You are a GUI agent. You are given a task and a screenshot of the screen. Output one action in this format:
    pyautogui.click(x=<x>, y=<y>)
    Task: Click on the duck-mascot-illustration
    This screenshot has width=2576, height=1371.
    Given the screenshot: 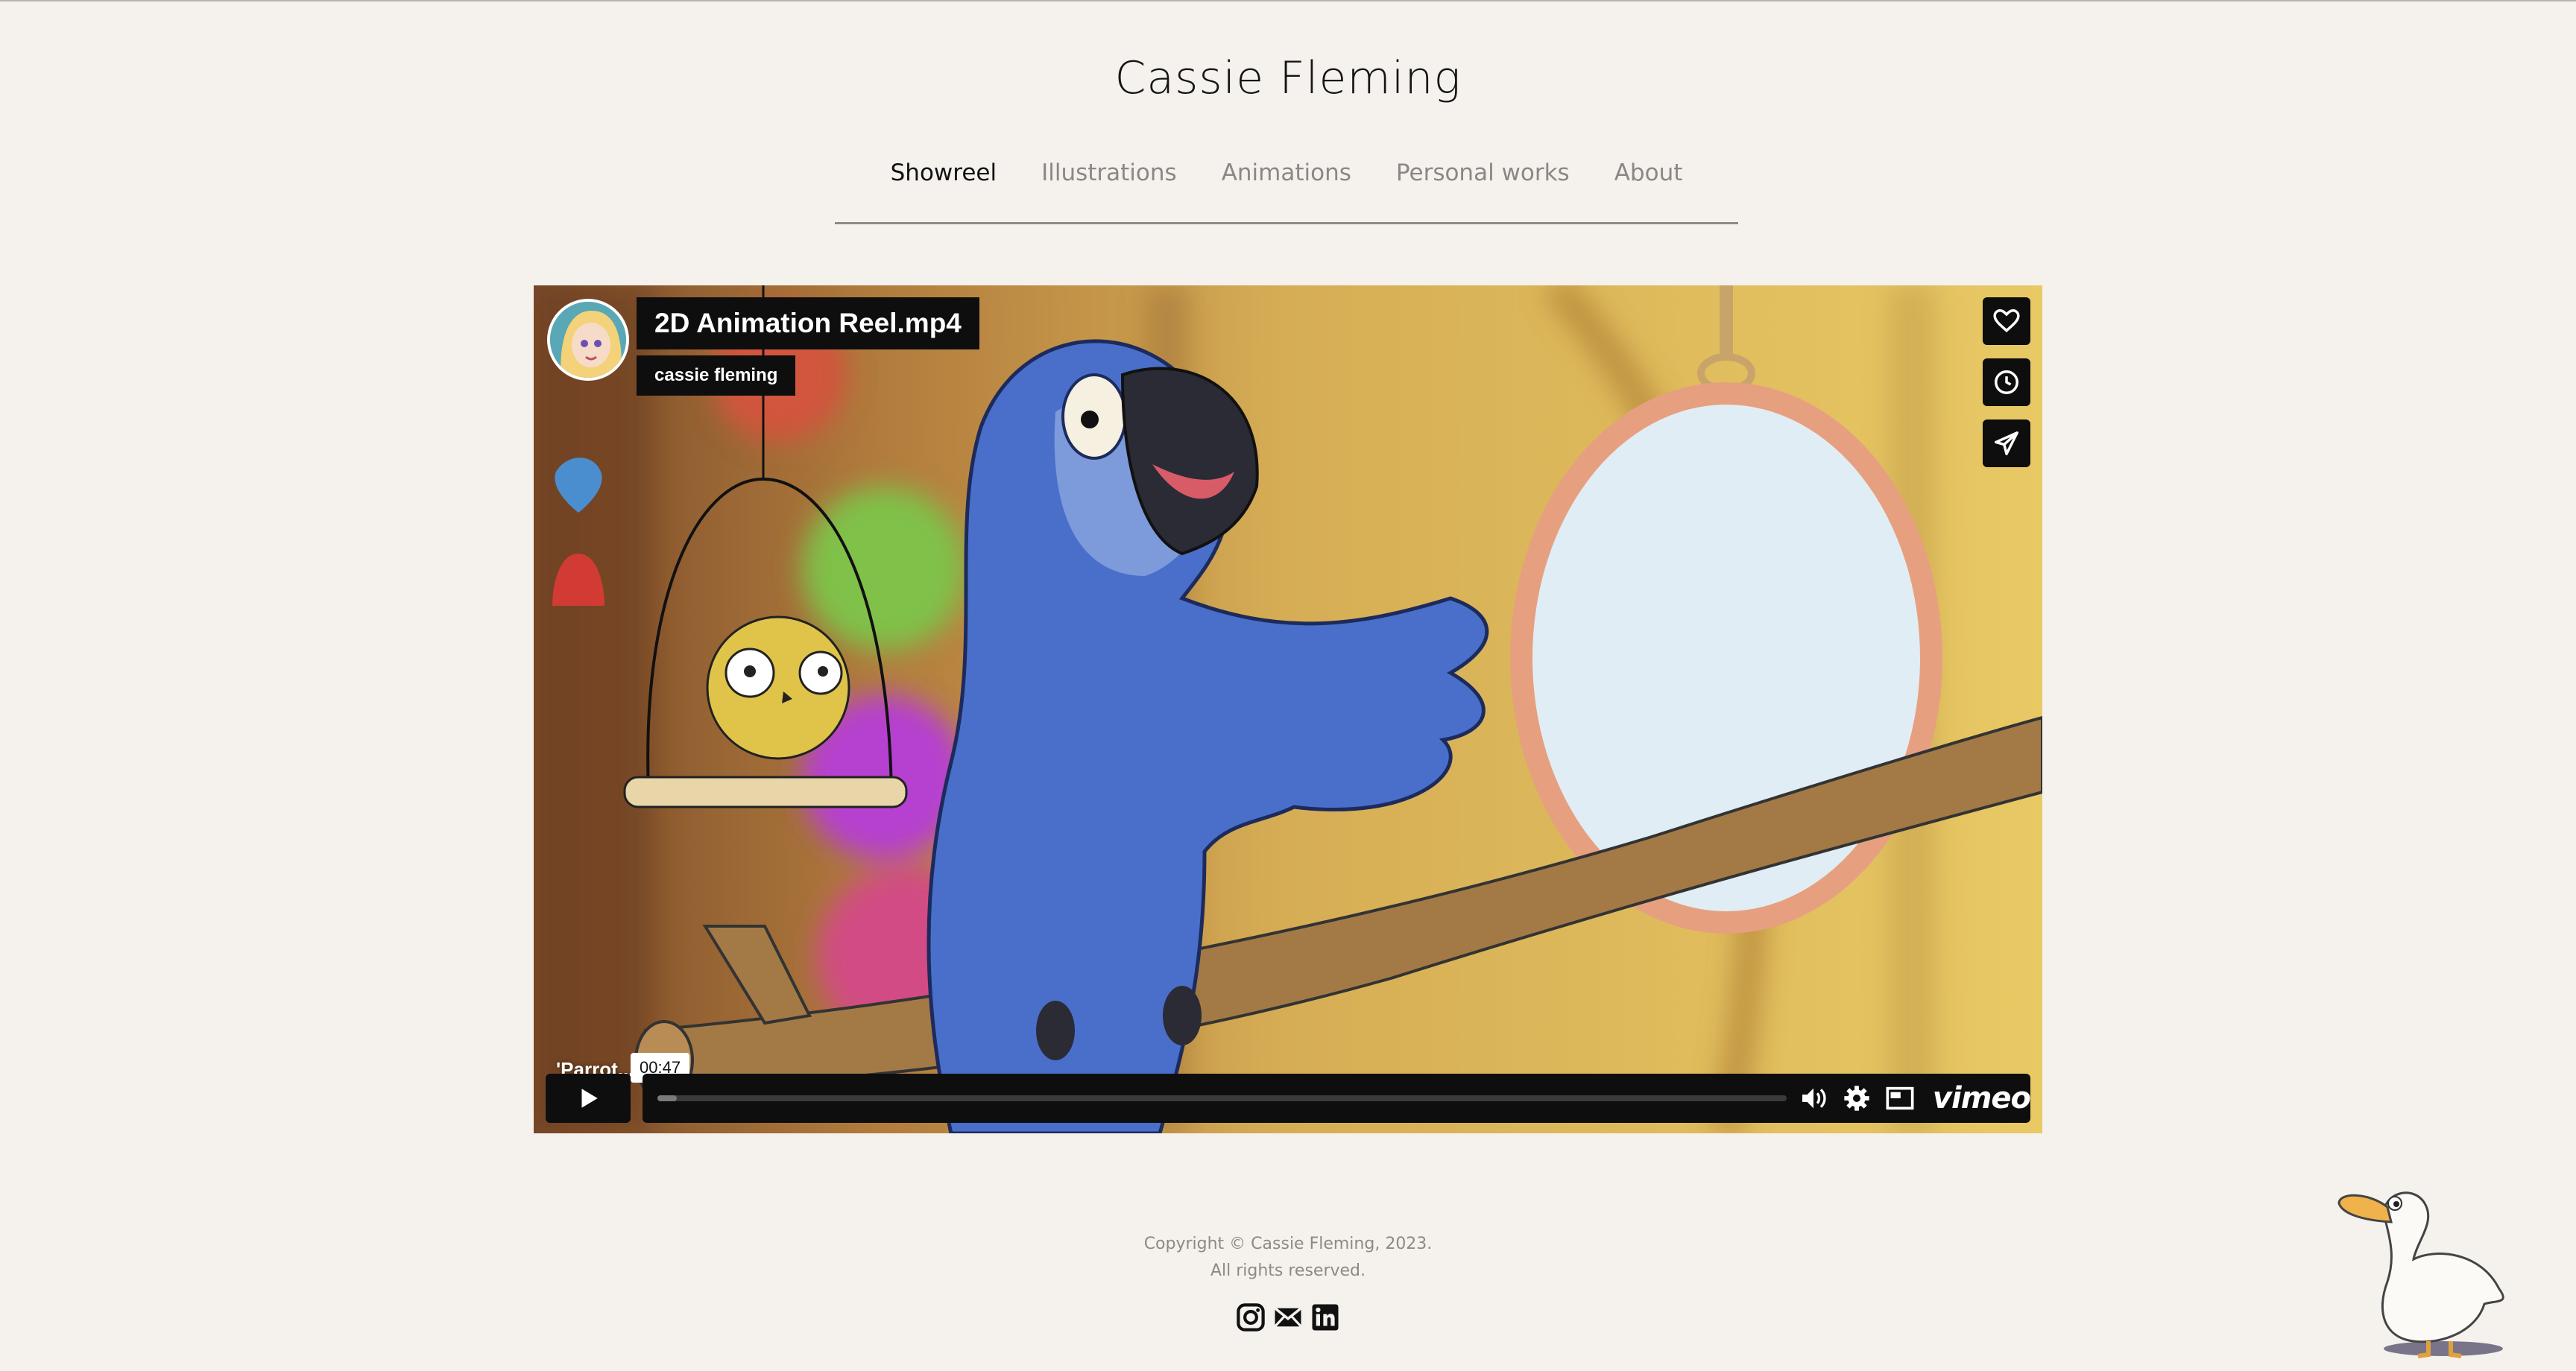 What is the action you would take?
    pyautogui.click(x=2420, y=1274)
    